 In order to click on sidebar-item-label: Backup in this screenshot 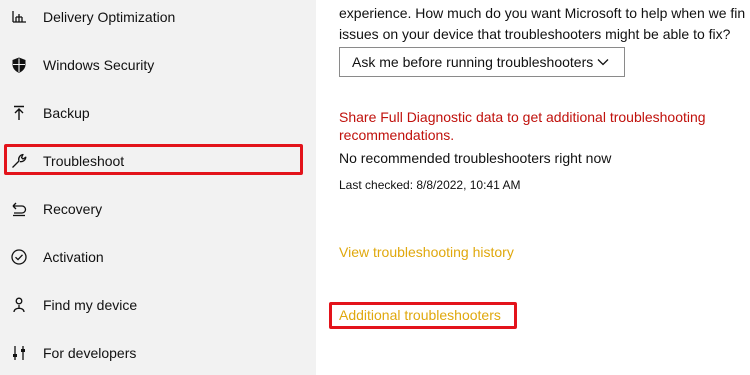, I will do `click(66, 113)`.